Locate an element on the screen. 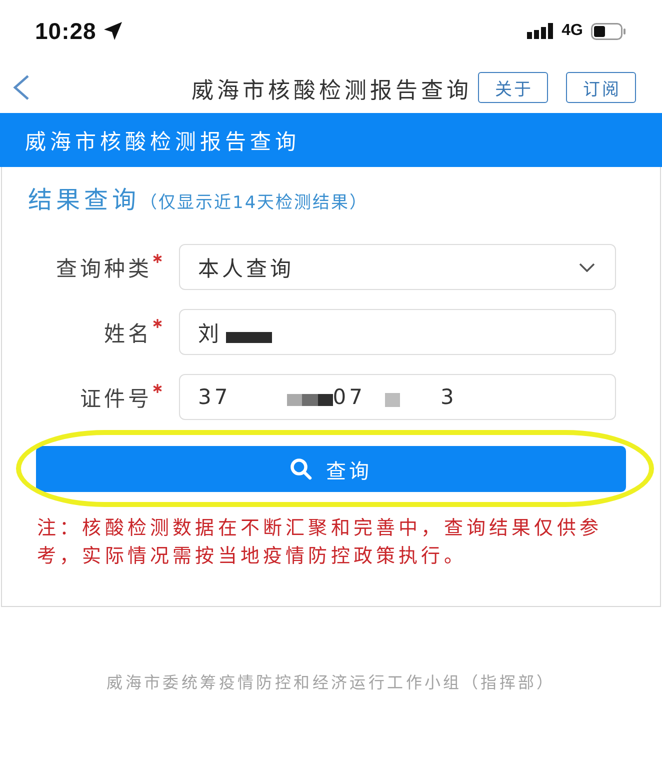  nav-button: 关于 is located at coordinates (513, 87).